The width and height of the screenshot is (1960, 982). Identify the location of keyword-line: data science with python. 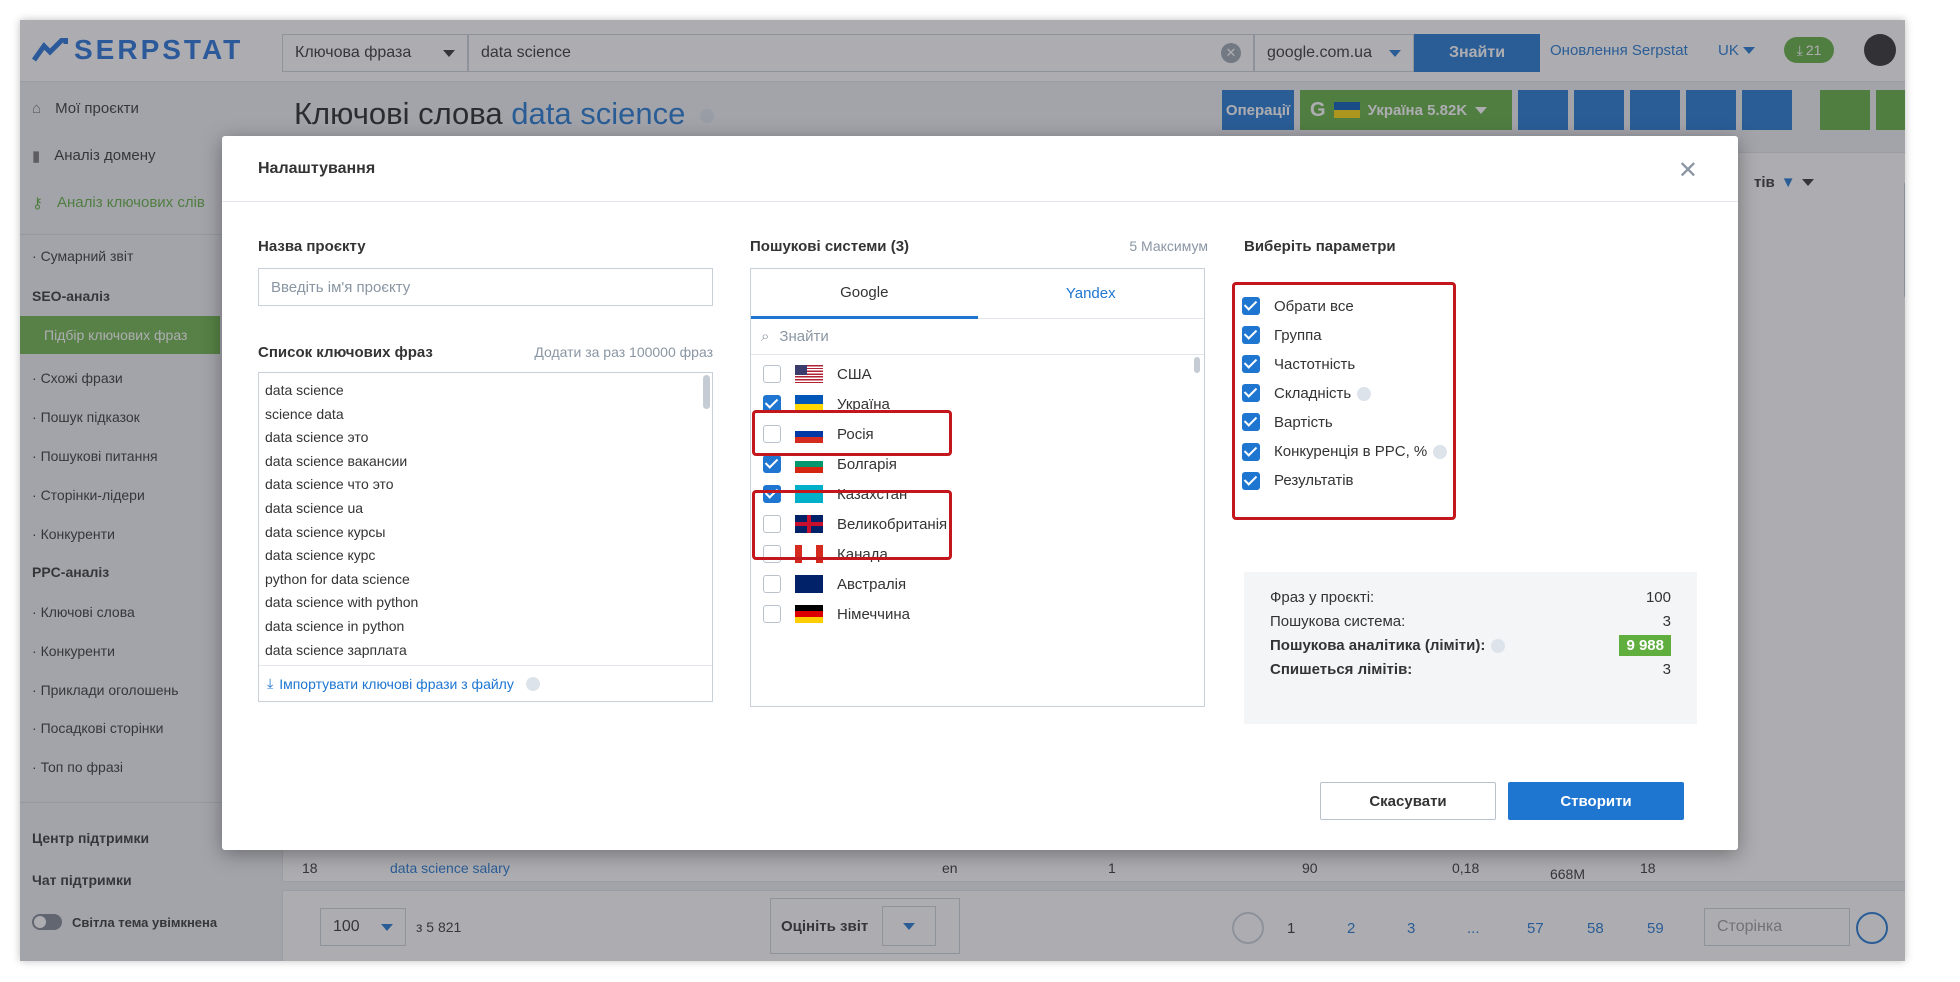
(342, 602).